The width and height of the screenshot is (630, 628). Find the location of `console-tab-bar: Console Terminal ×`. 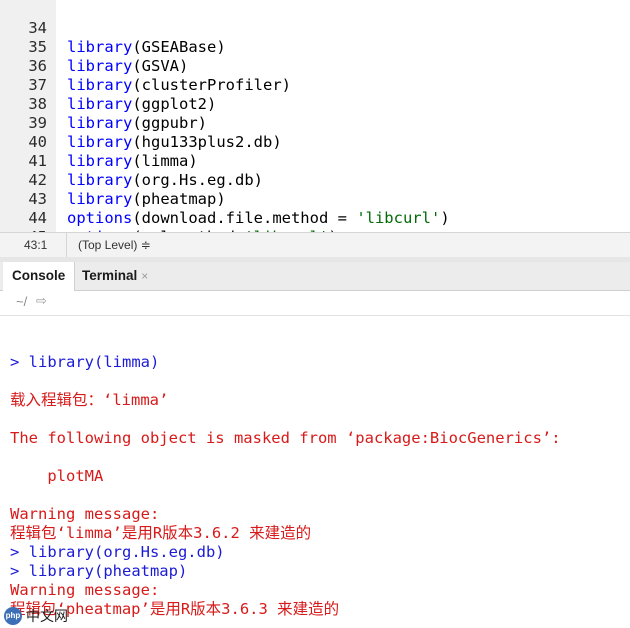

console-tab-bar: Console Terminal × is located at coordinates (315, 276).